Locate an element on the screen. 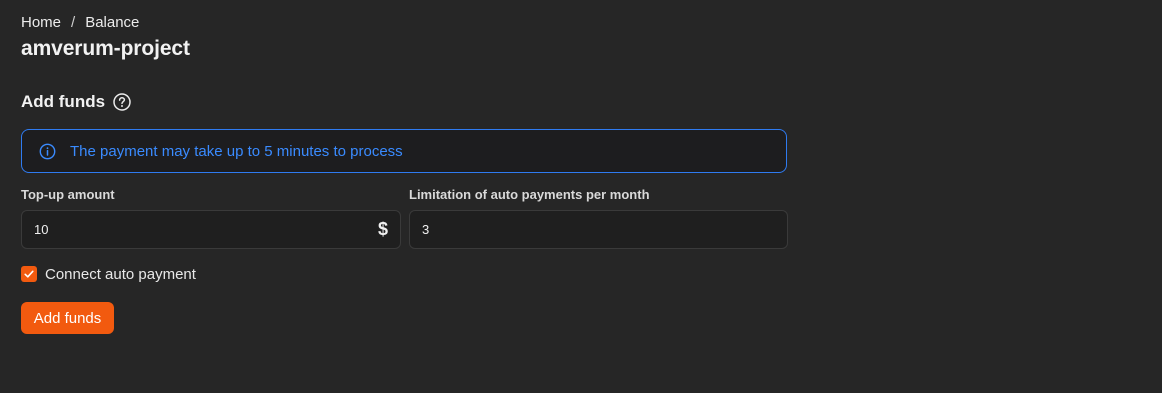 This screenshot has width=1162, height=393. add-funds-title: Add funds is located at coordinates (63, 101).